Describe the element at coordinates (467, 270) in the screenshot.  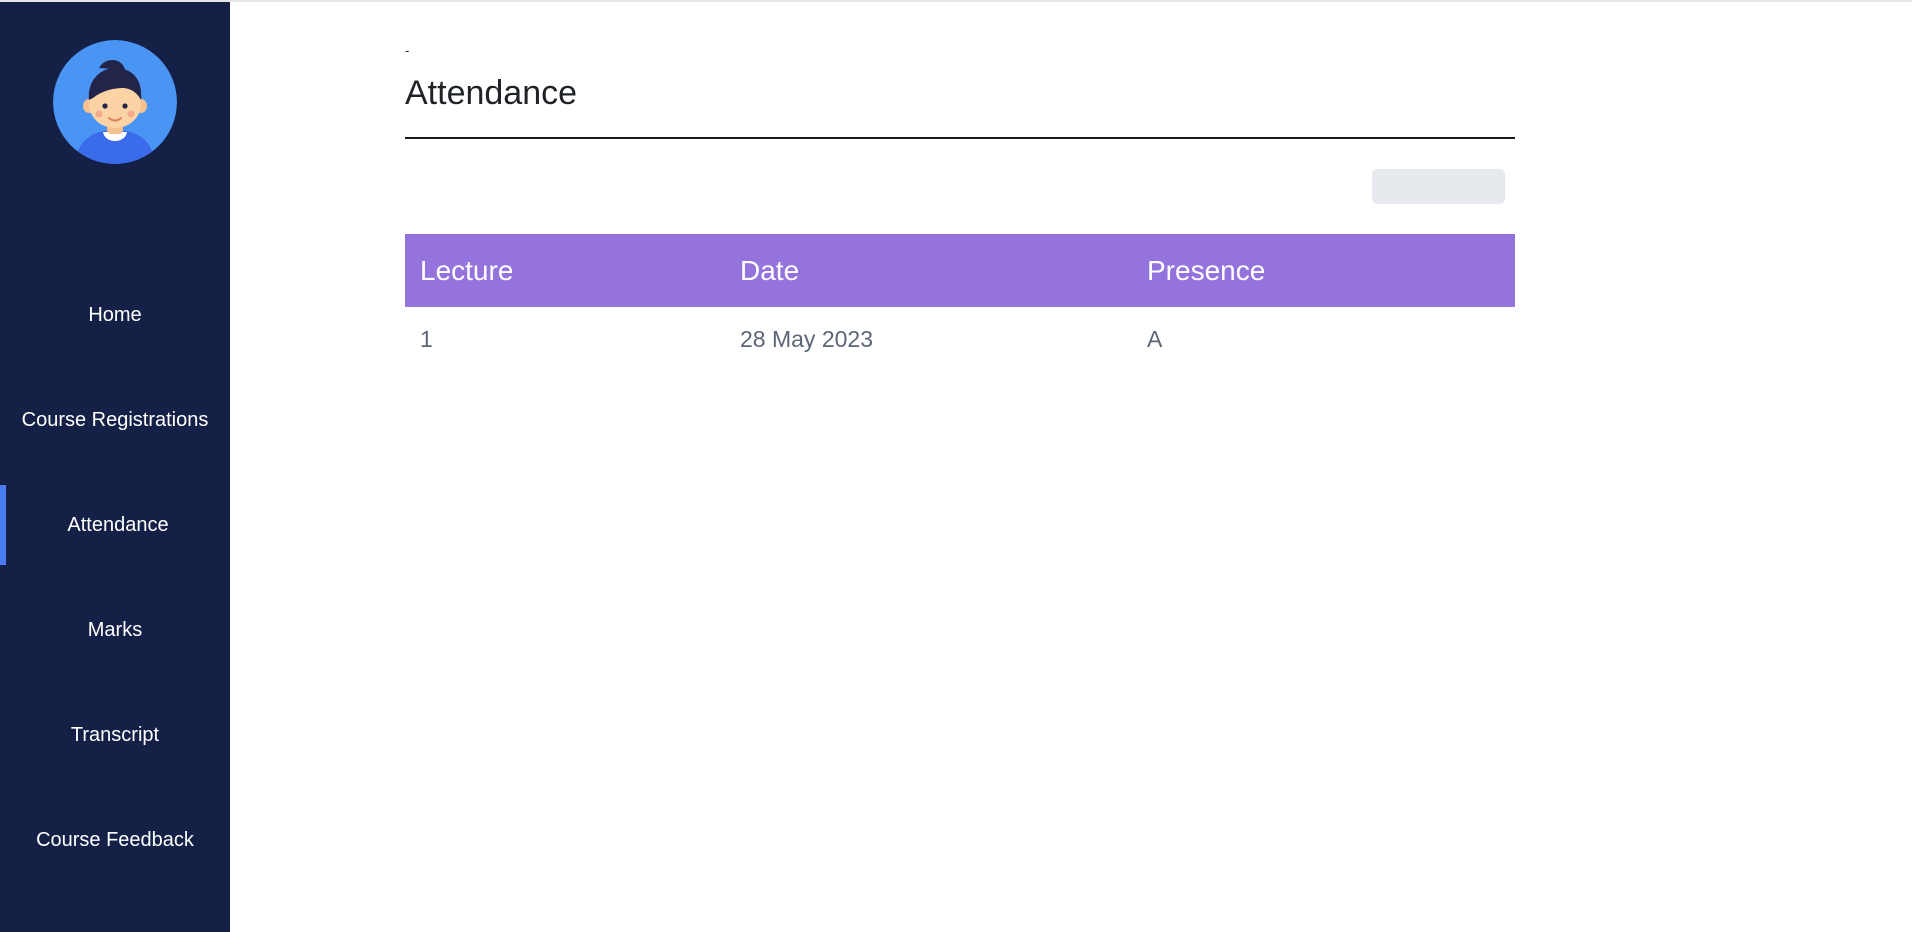
I see `column-header-lecture: Lecture` at that location.